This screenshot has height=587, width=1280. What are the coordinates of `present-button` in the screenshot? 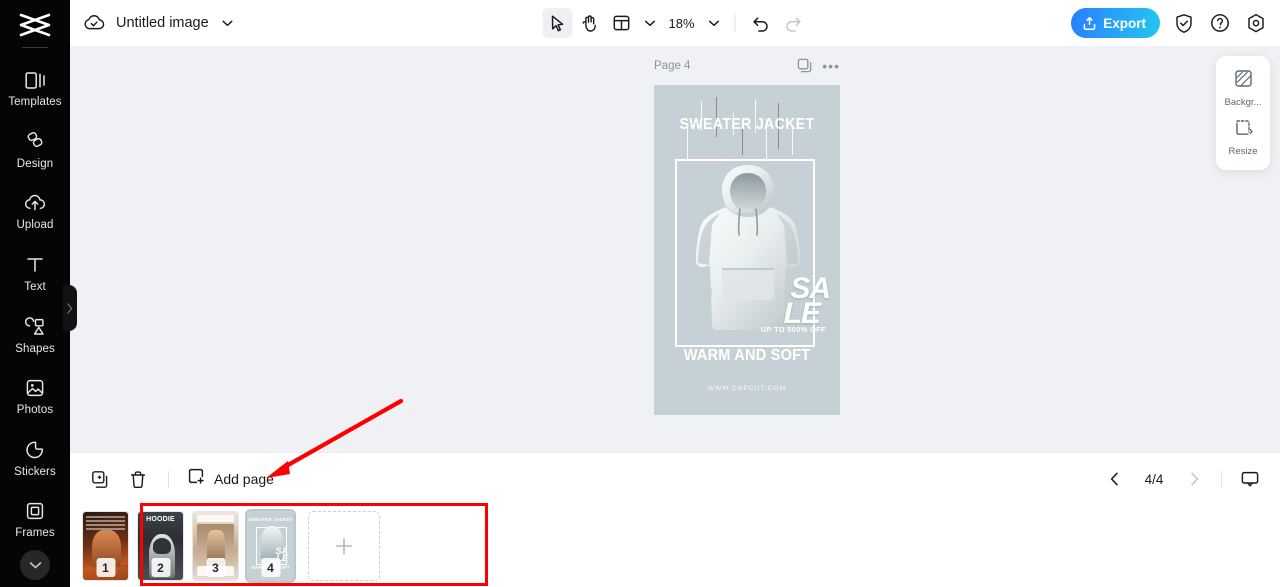 It's located at (1250, 479).